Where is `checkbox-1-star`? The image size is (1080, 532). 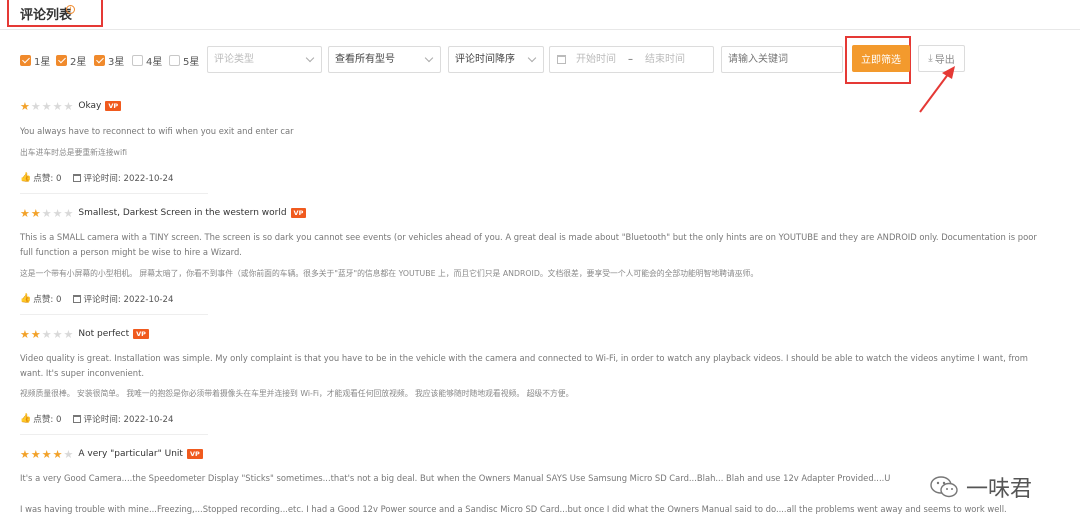 checkbox-1-star is located at coordinates (25, 60).